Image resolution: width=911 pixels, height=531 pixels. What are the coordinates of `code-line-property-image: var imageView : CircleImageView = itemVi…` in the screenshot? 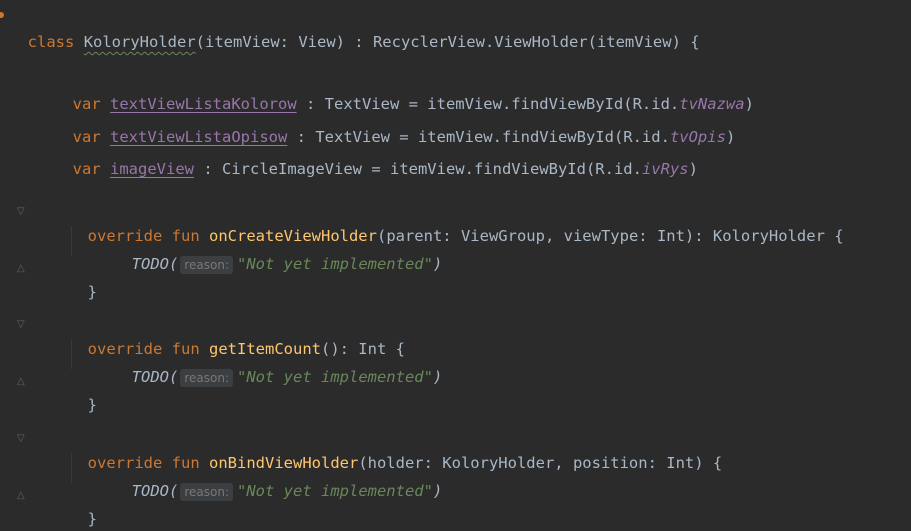 It's located at (376, 155).